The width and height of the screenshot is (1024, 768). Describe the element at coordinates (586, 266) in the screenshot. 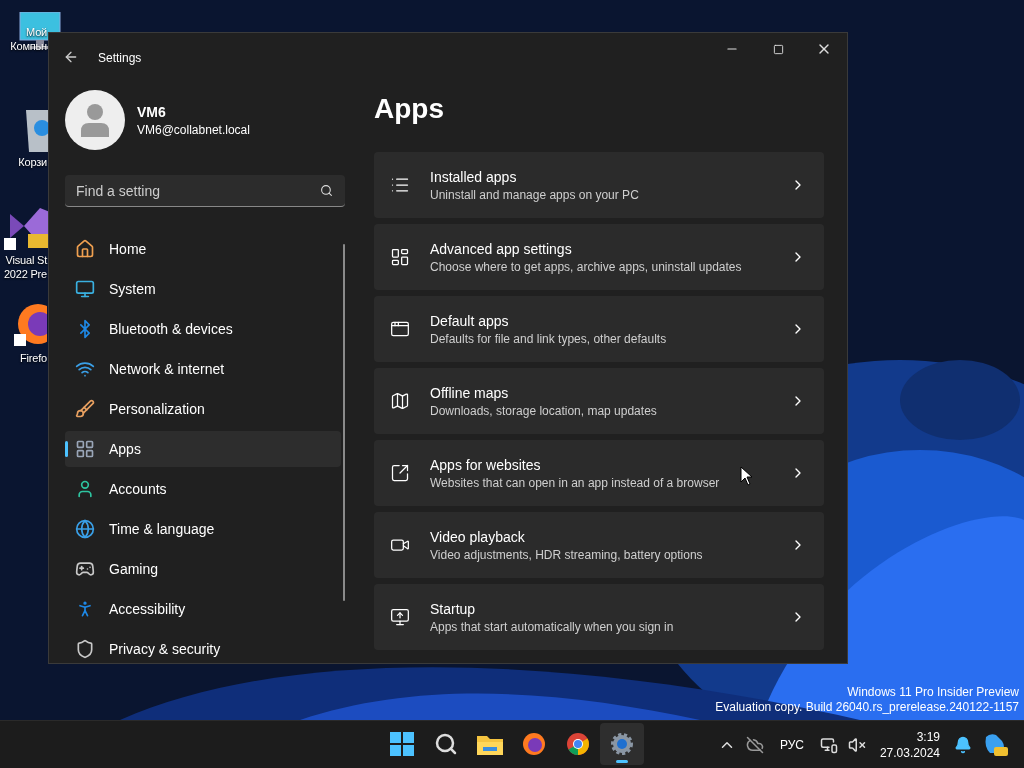

I see `card-description: Choose where to get apps, archive apps, uninstall updates` at that location.